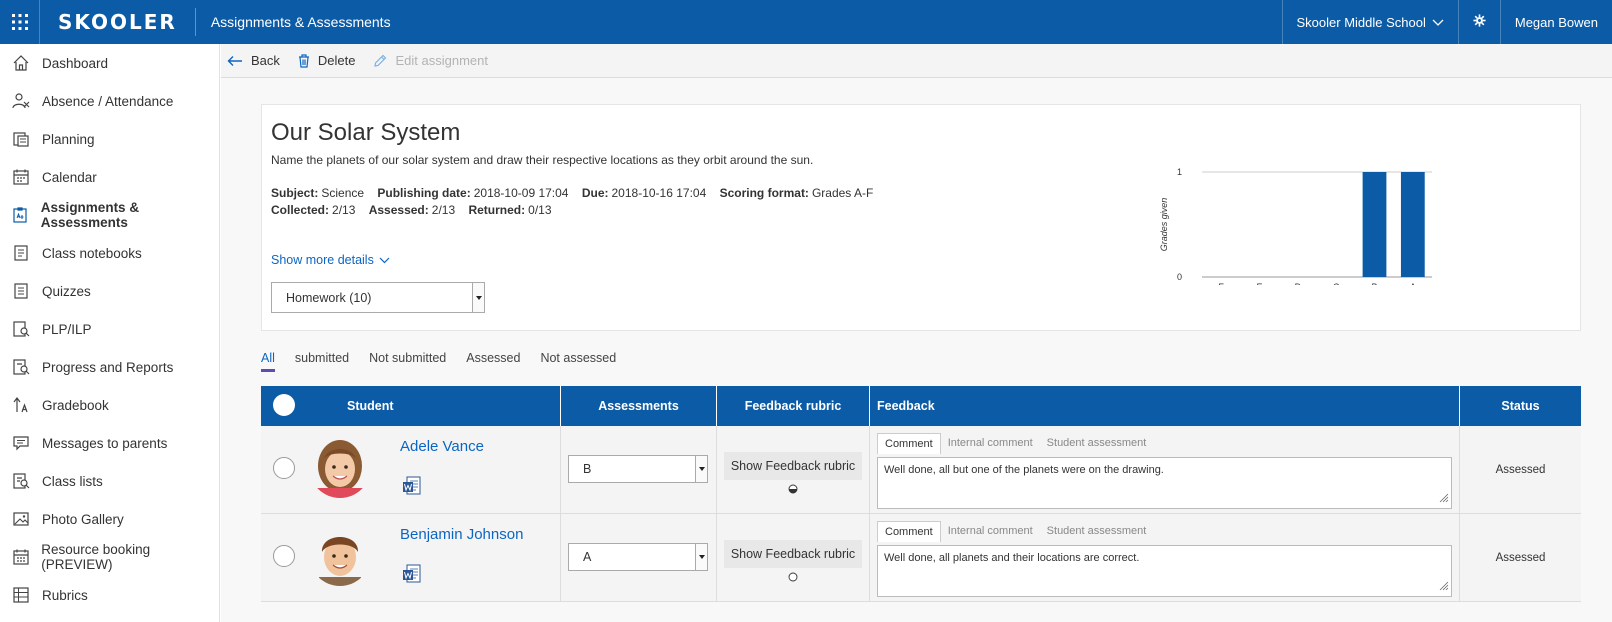  I want to click on filter-not-submitted: Not submitted, so click(407, 361).